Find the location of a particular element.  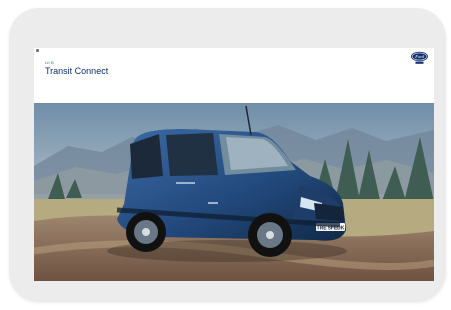

ford-logo-icon: Ford is located at coordinates (419, 57).